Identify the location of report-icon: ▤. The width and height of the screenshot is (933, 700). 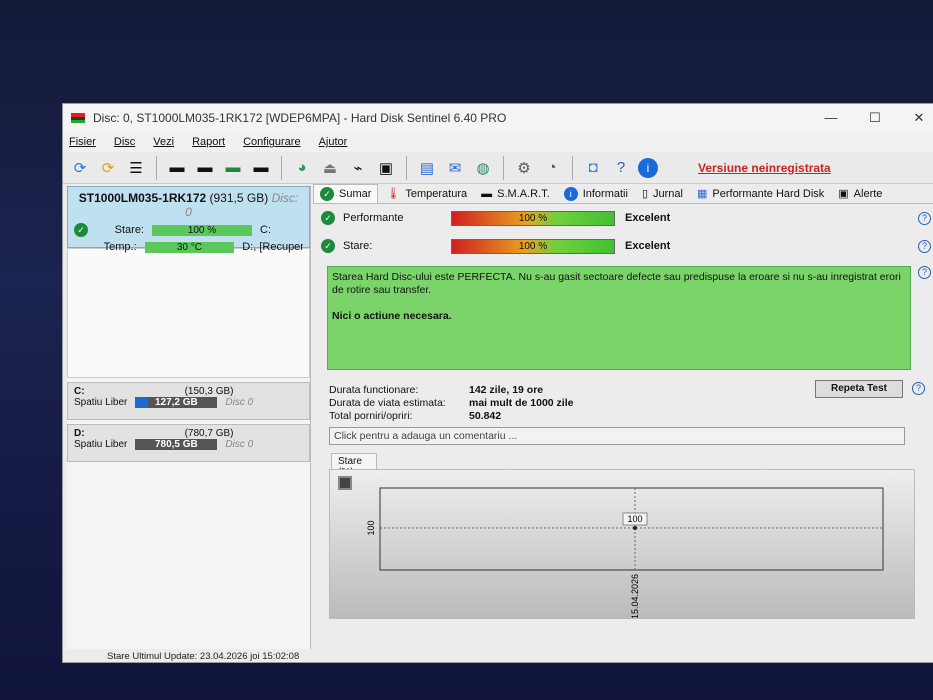
(427, 168).